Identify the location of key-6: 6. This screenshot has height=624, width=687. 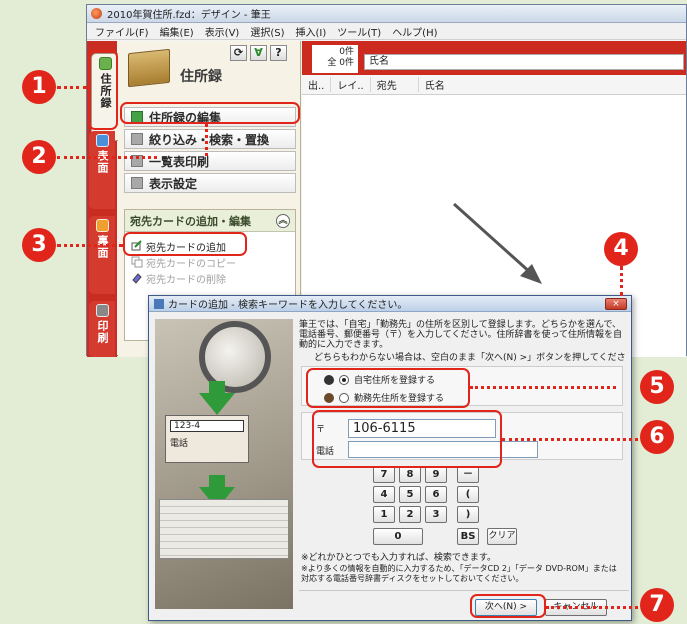
(436, 494).